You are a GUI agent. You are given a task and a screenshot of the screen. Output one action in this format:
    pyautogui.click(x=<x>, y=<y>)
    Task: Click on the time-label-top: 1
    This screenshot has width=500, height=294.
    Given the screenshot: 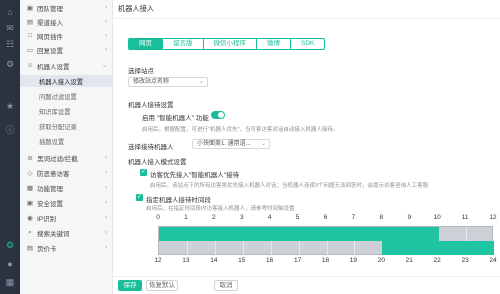 What is the action you would take?
    pyautogui.click(x=186, y=217)
    